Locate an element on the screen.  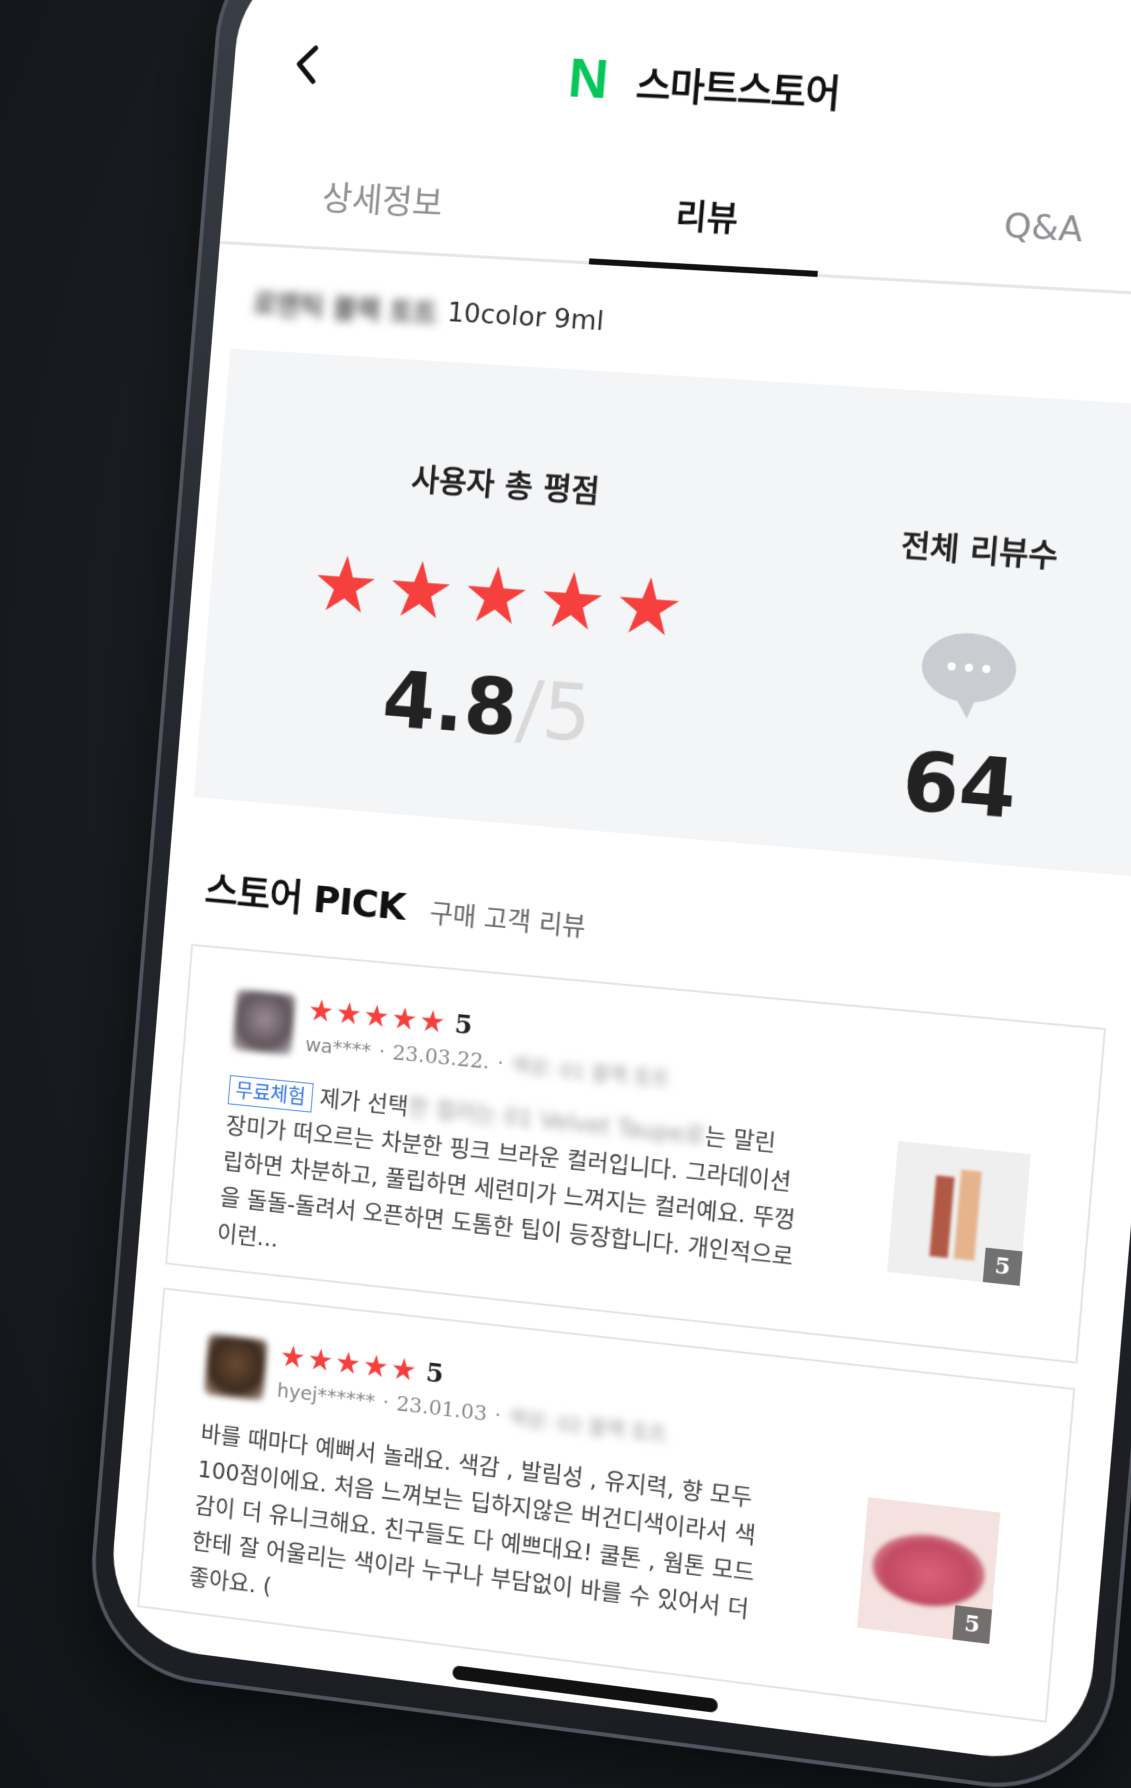
free-trial-badge: 무료체험 is located at coordinates (270, 1093).